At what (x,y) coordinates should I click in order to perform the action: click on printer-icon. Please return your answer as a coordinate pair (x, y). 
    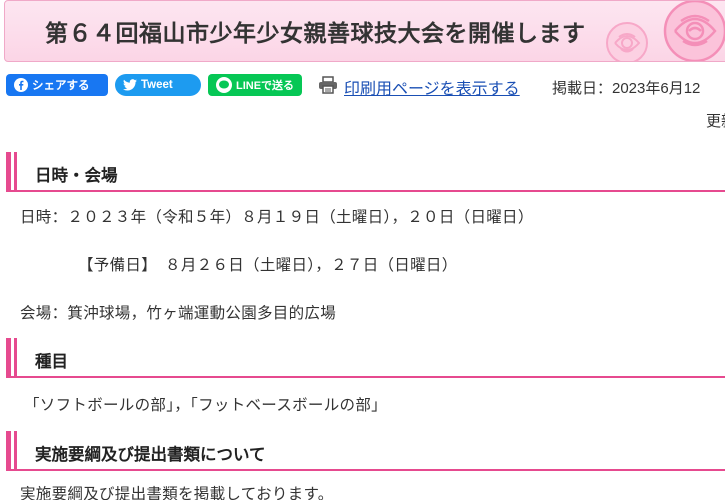
    Looking at the image, I should click on (328, 87).